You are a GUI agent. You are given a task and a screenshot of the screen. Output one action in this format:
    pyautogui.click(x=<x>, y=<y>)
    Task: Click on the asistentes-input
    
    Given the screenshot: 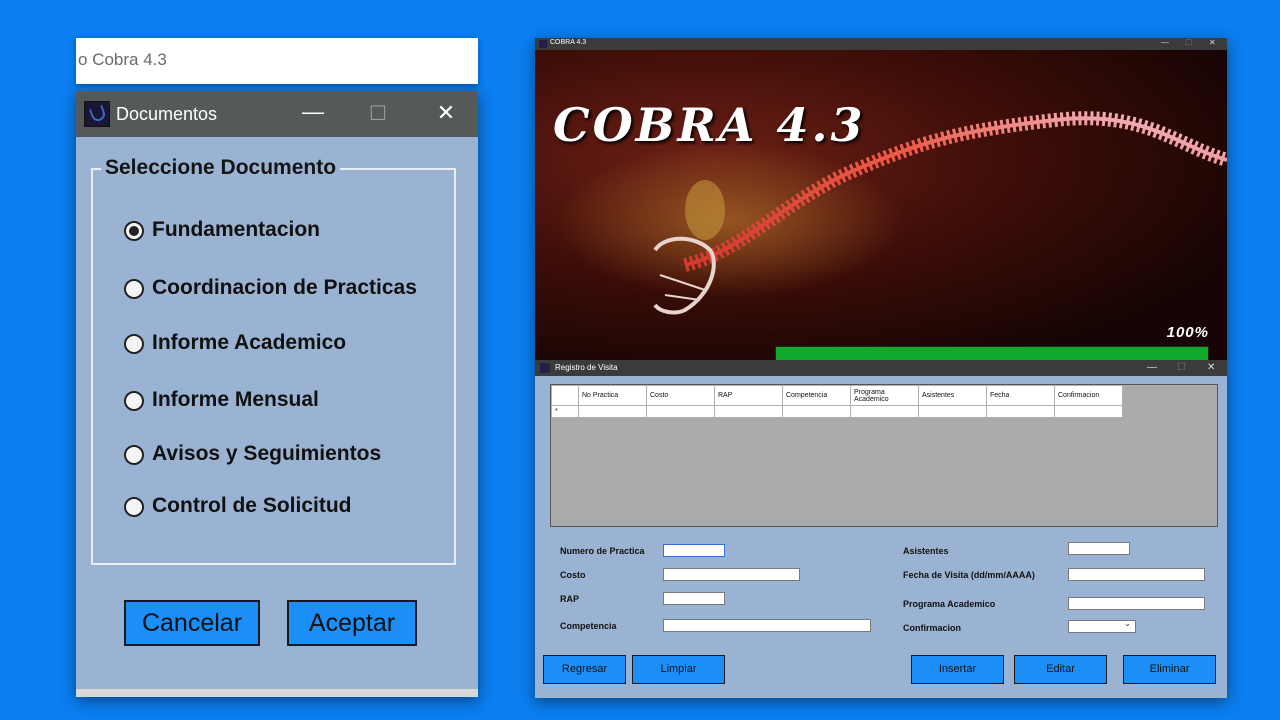 What is the action you would take?
    pyautogui.click(x=1099, y=548)
    